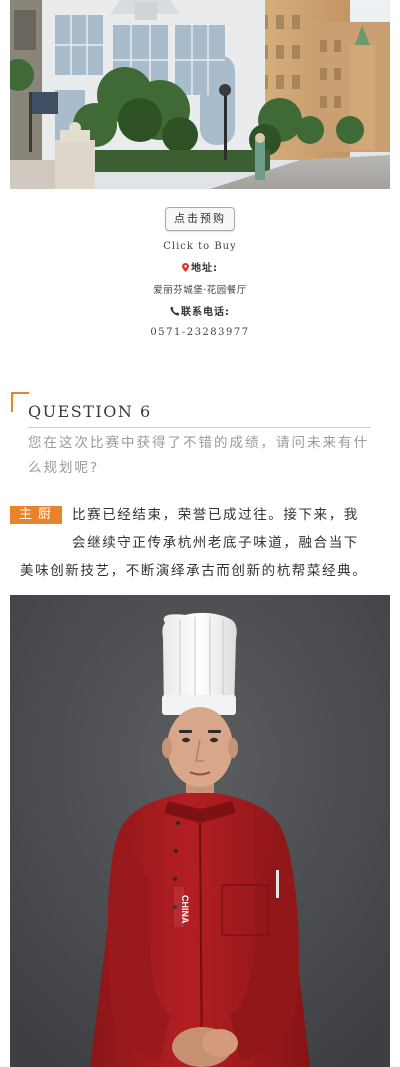 The height and width of the screenshot is (1067, 400). Describe the element at coordinates (198, 455) in the screenshot. I see `question-text: 您在这次比赛中获得了不错的成绩，请问未来有什么规划呢?` at that location.